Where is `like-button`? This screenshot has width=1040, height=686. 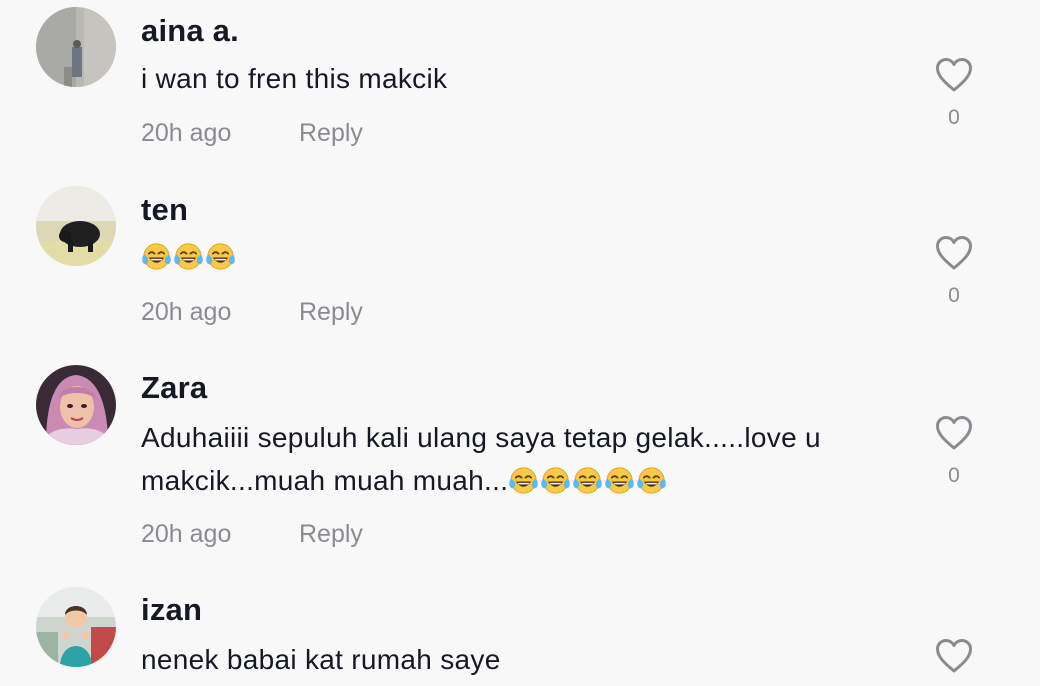
like-button is located at coordinates (954, 656).